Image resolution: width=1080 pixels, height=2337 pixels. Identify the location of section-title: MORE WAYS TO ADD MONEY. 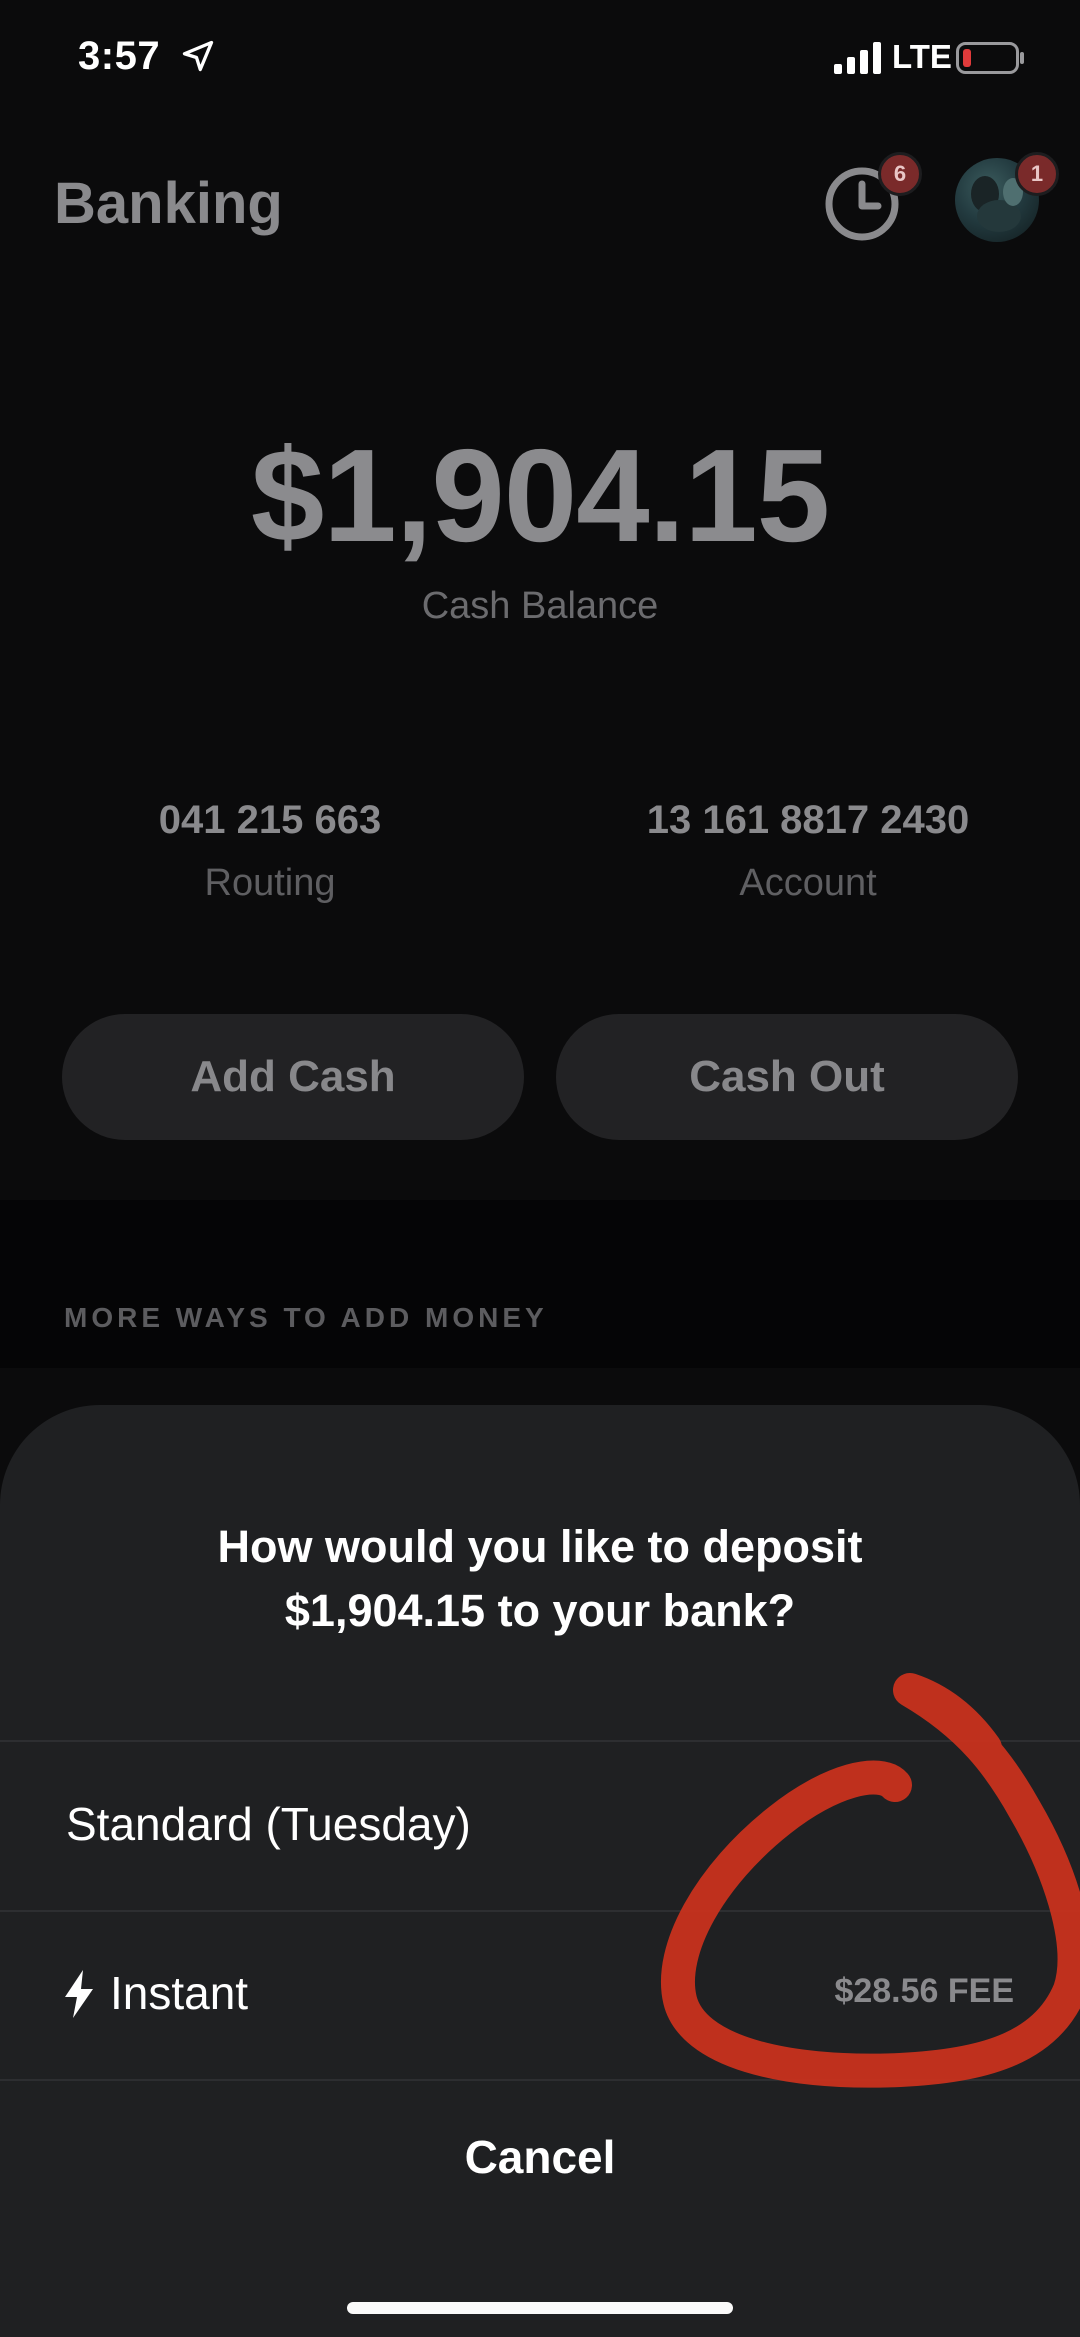
(306, 1317).